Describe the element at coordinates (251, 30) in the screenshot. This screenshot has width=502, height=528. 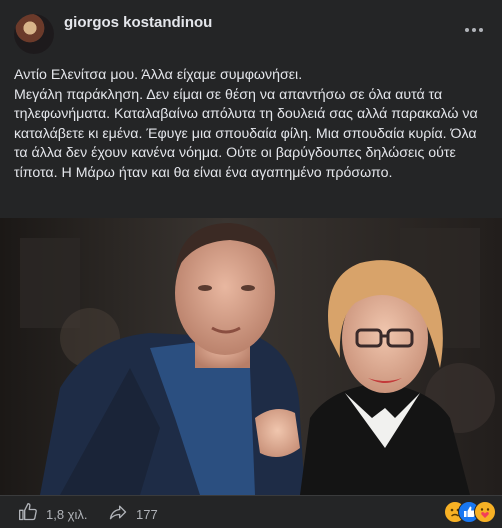
I see `post-header: giorgos kostandinou` at that location.